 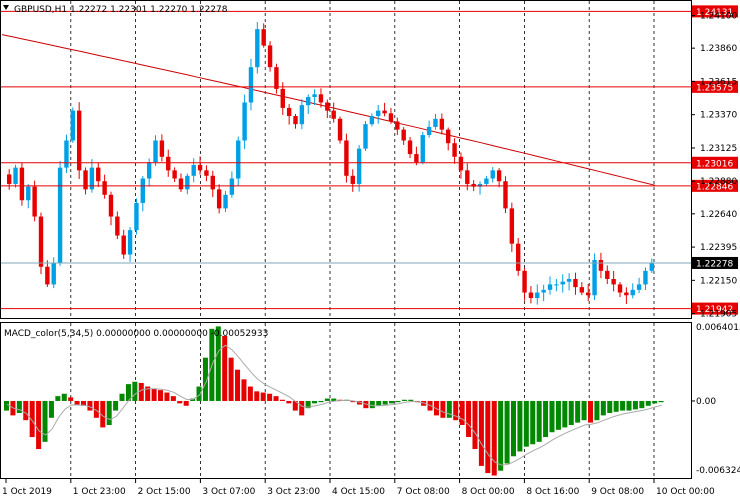 What do you see at coordinates (488, 492) in the screenshot?
I see `time-tick-label: 8 Oct 00:00` at bounding box center [488, 492].